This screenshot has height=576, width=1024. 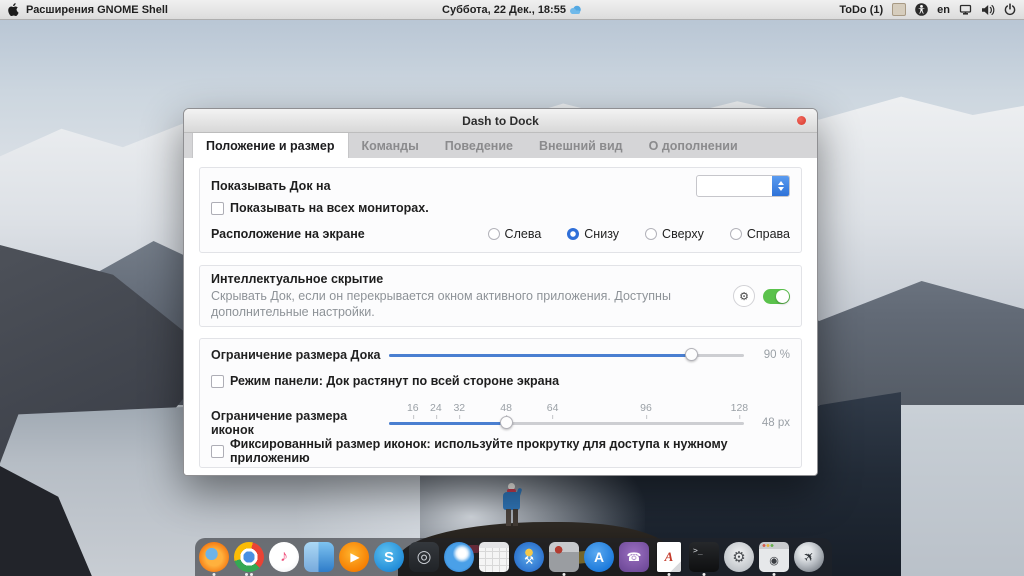 What do you see at coordinates (494, 557) in the screenshot?
I see `dock-icon-calendar` at bounding box center [494, 557].